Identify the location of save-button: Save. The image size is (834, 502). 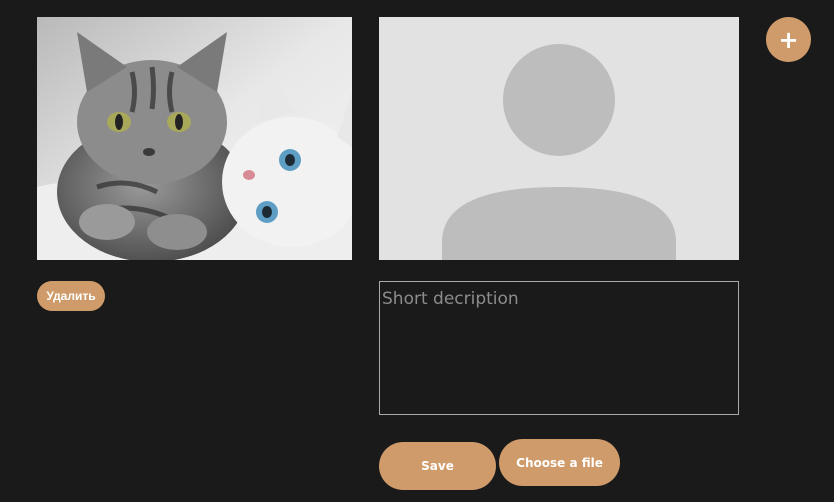
(437, 466).